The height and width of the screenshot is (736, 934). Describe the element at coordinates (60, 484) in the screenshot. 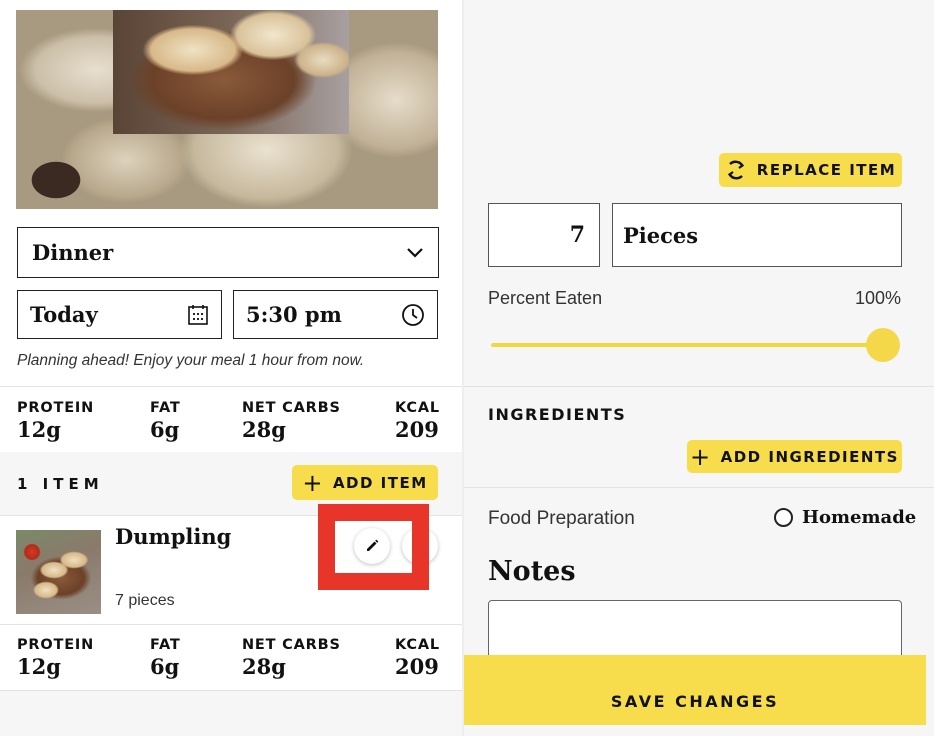

I see `items-count-heading: 1 ITEM` at that location.